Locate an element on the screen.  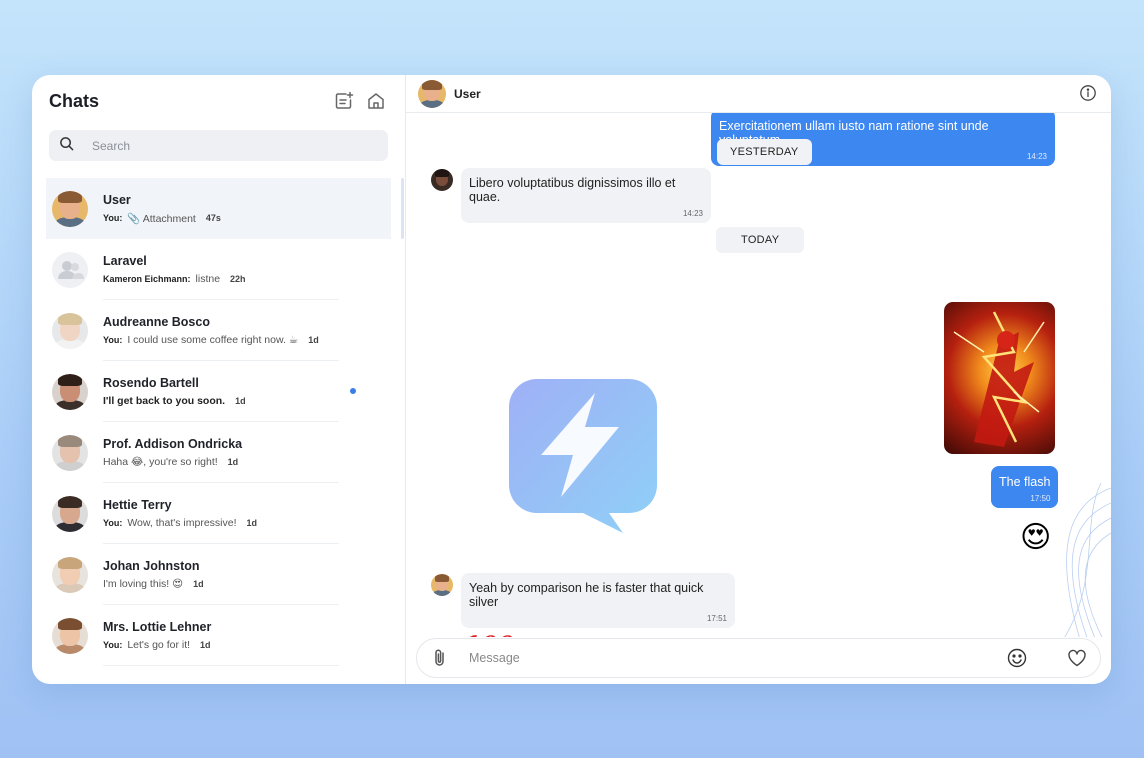
contact-avatar is located at coordinates (432, 93).